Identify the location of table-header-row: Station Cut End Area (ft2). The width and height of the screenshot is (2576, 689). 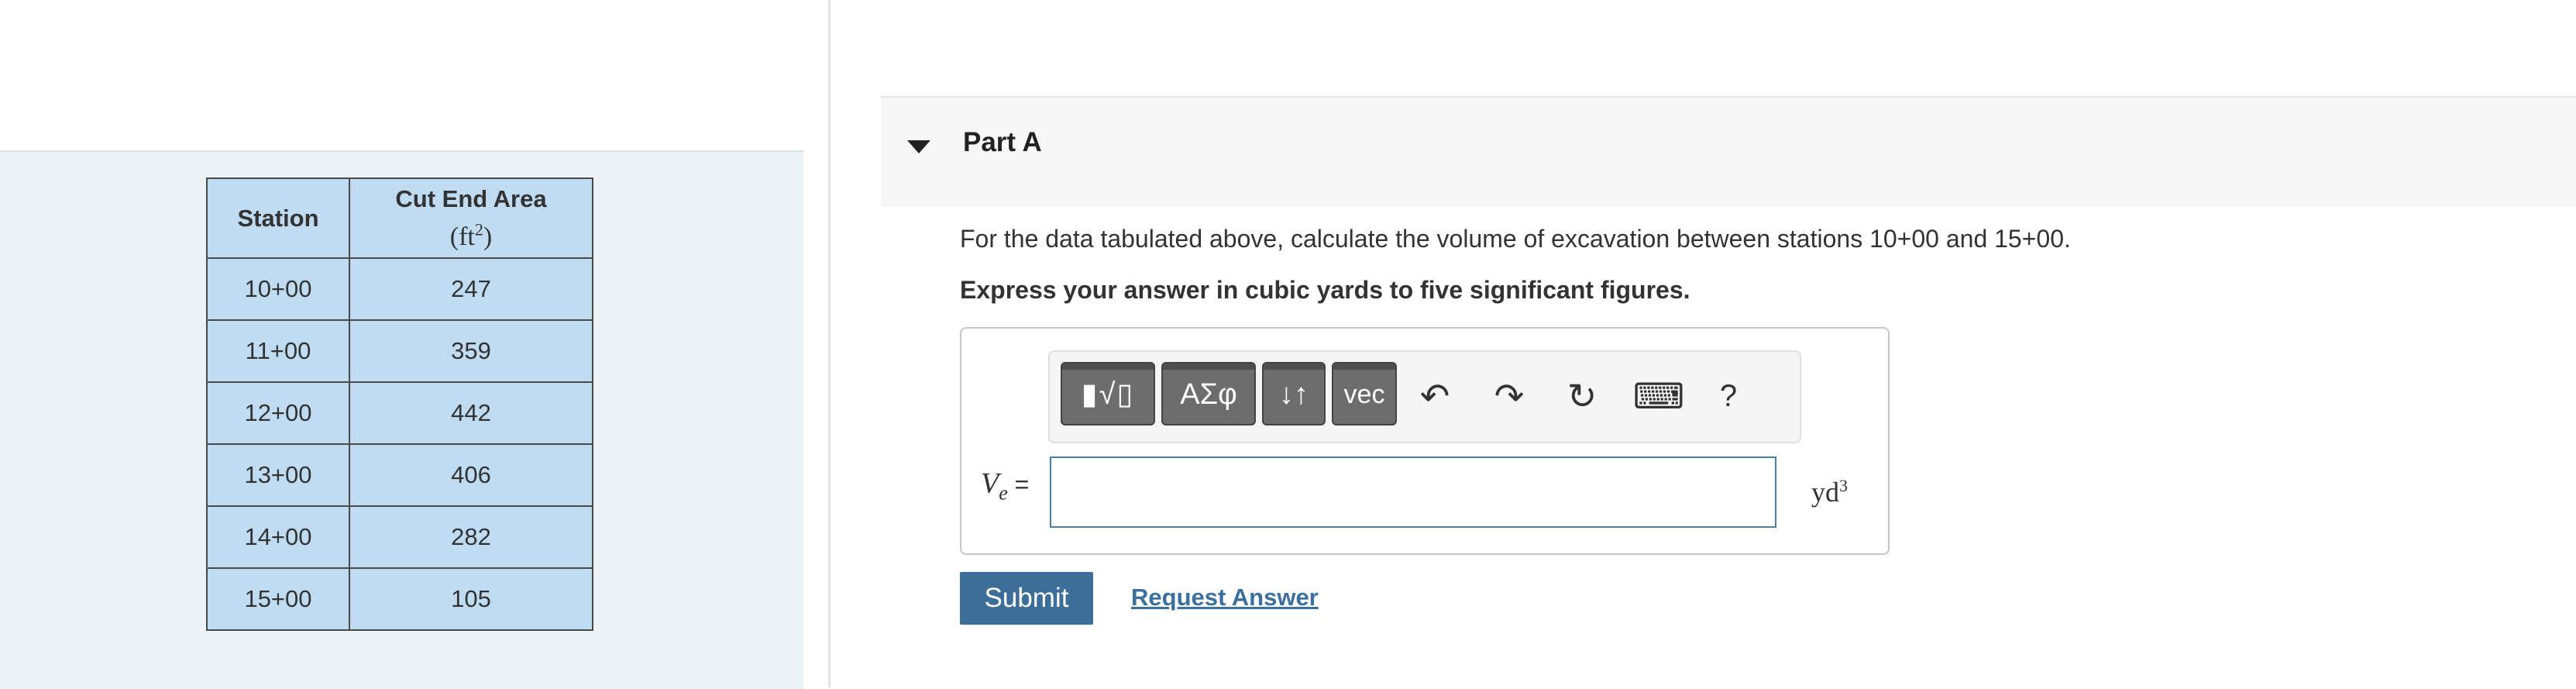
(399, 218).